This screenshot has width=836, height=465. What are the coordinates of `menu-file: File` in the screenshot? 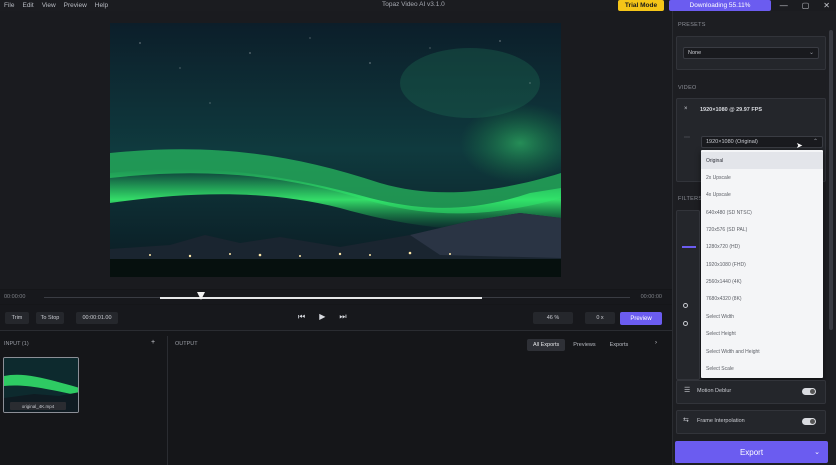 It's located at (9, 5).